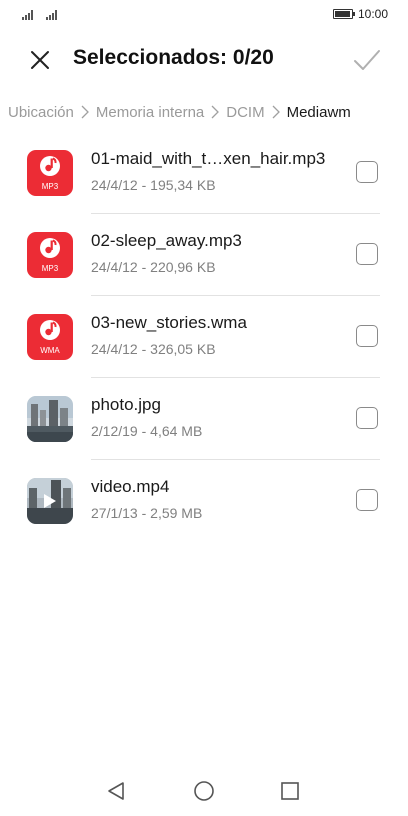  Describe the element at coordinates (318, 112) in the screenshot. I see `breadcrumb-item-mediawm: Mediawm` at that location.